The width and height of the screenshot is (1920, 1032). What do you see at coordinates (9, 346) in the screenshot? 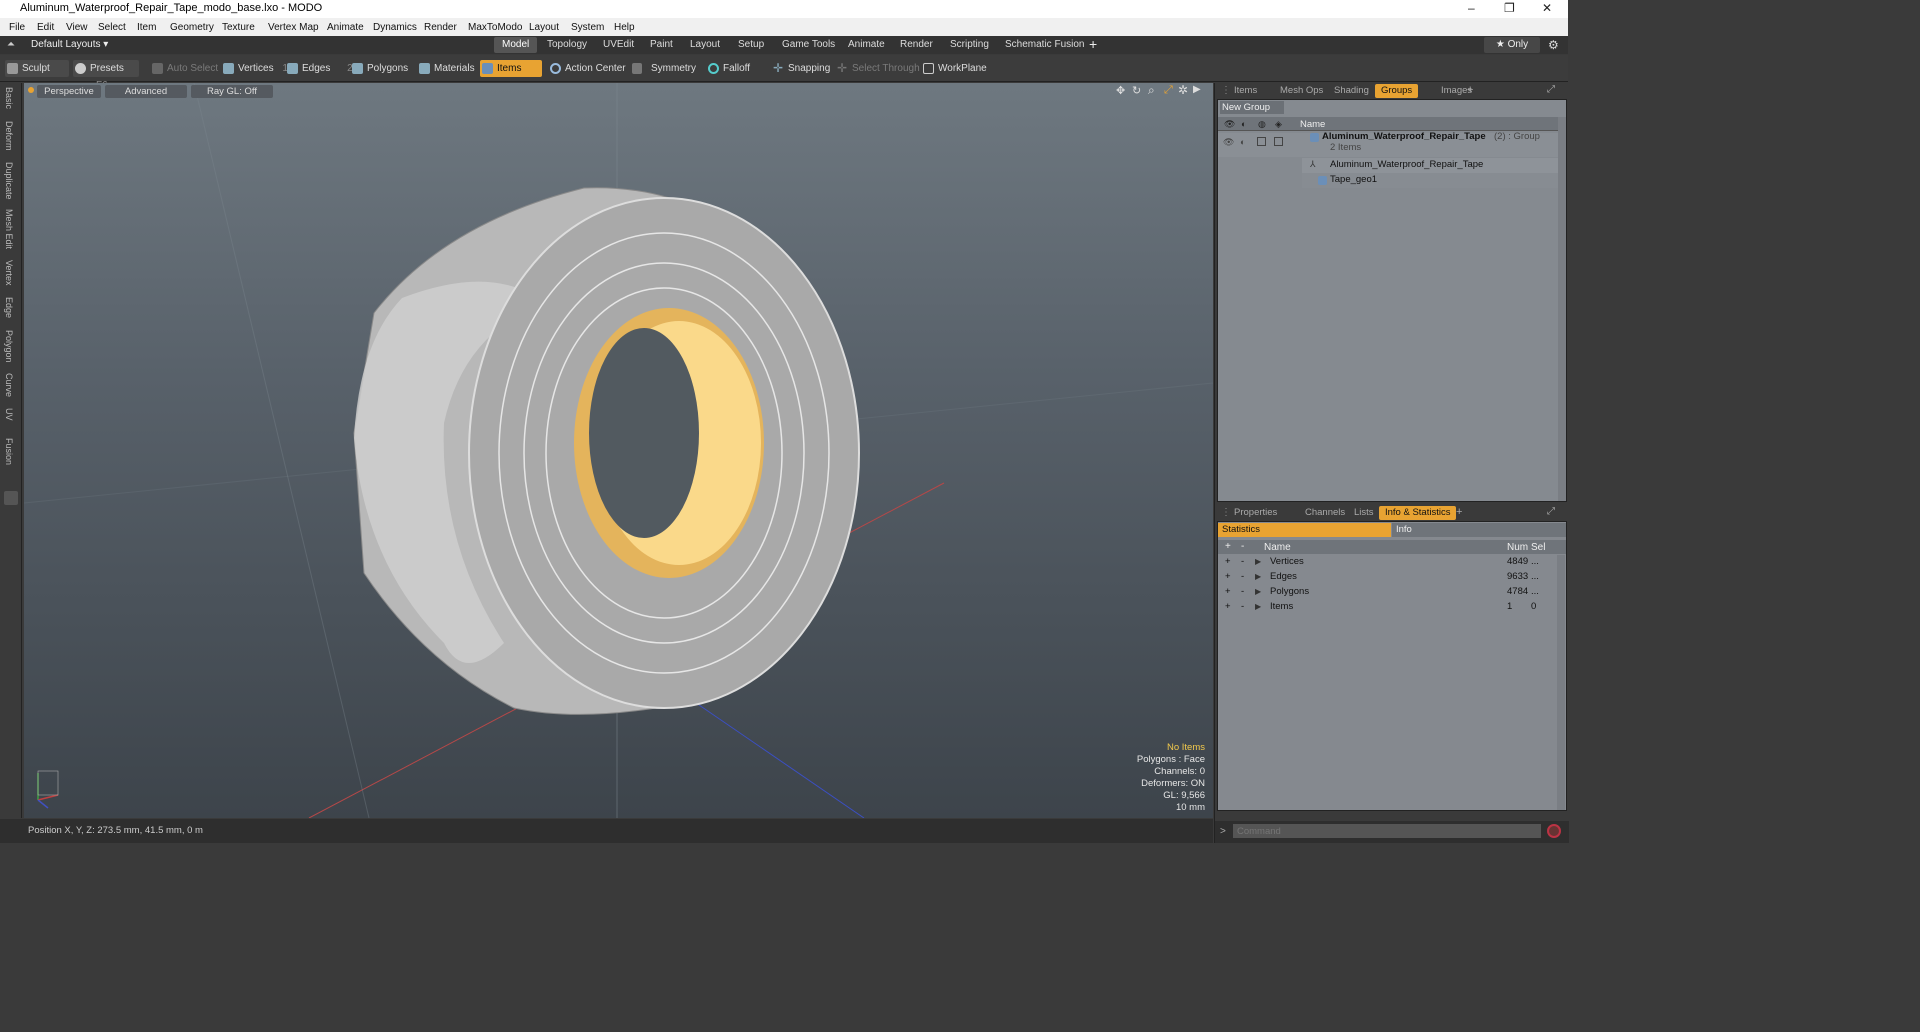
I see `vtab-polygon: Polygon` at bounding box center [9, 346].